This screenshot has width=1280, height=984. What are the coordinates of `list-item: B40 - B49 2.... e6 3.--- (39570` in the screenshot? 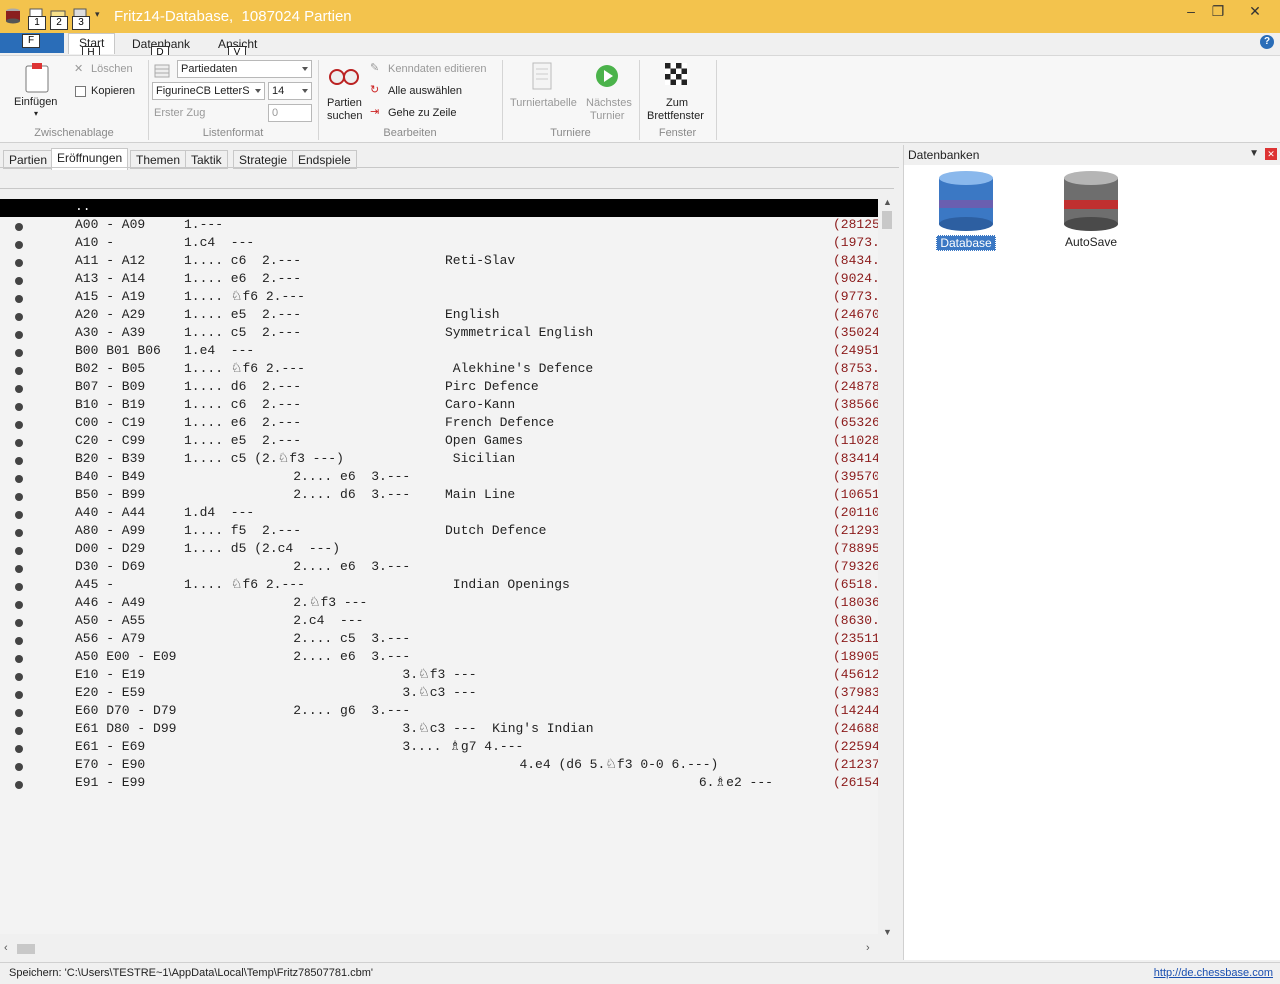 It's located at (439, 478).